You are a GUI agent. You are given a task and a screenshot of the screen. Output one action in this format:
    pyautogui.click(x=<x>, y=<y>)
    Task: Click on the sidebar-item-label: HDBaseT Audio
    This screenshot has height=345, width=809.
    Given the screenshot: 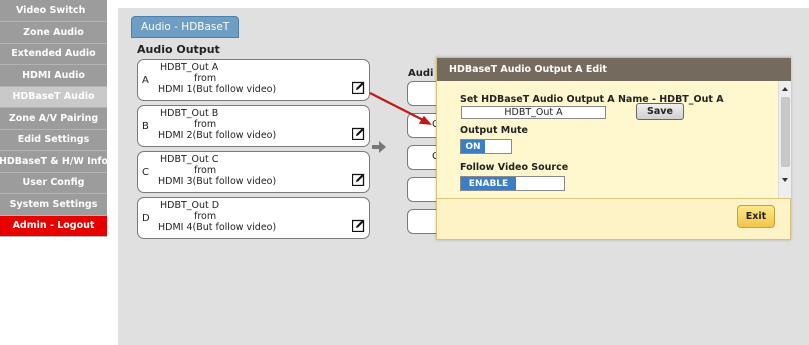 What is the action you would take?
    pyautogui.click(x=53, y=97)
    